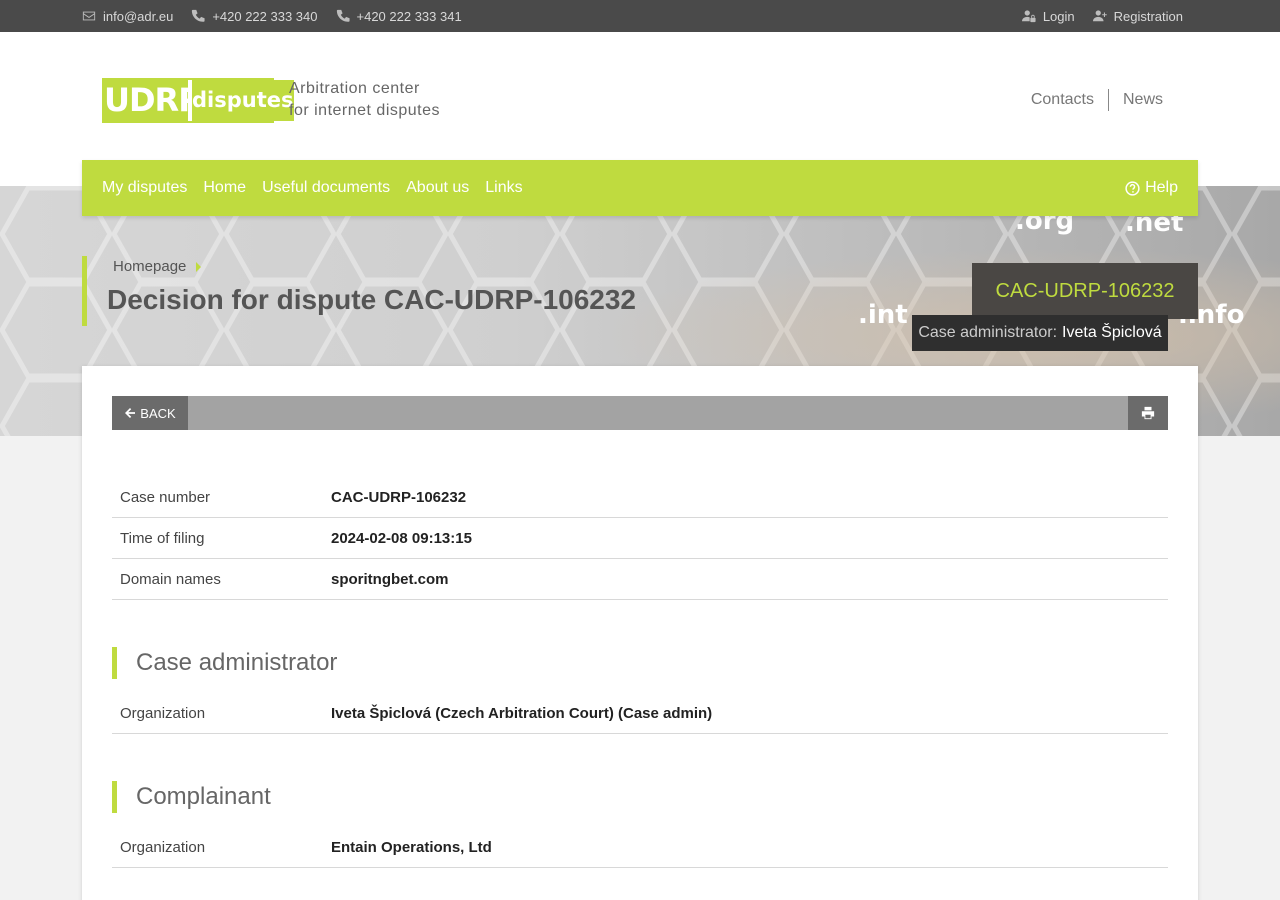 The image size is (1280, 900). I want to click on print-icon, so click(1148, 413).